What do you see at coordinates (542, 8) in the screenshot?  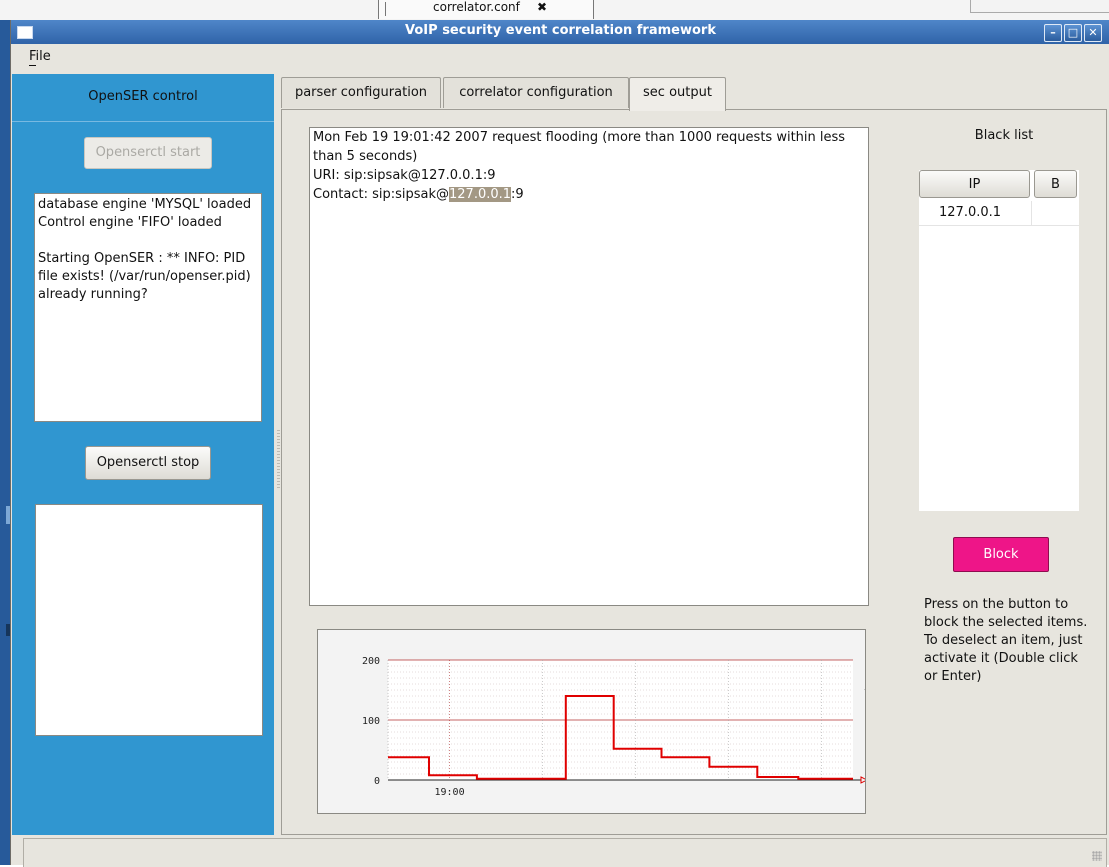 I see `tab-close-icon: ✖` at bounding box center [542, 8].